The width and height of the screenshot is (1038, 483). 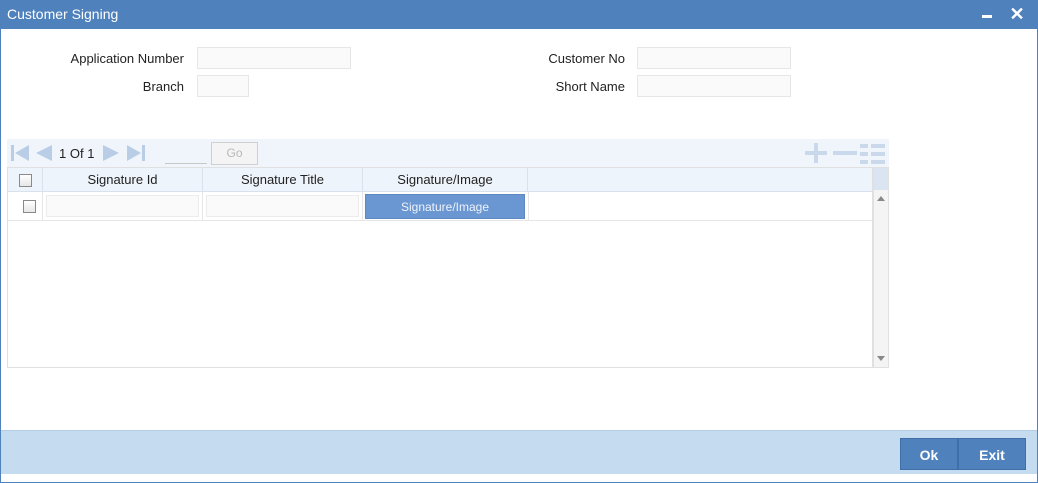 What do you see at coordinates (445, 206) in the screenshot?
I see `signature-image-button: Signature/Image` at bounding box center [445, 206].